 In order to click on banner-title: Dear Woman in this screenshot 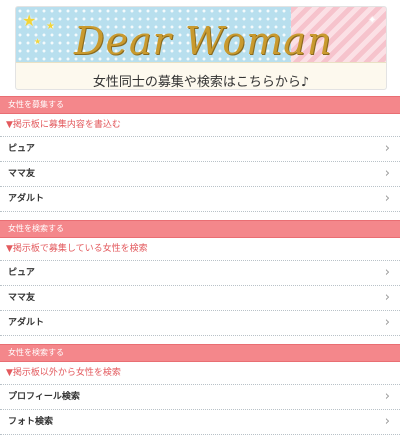, I will do `click(203, 41)`.